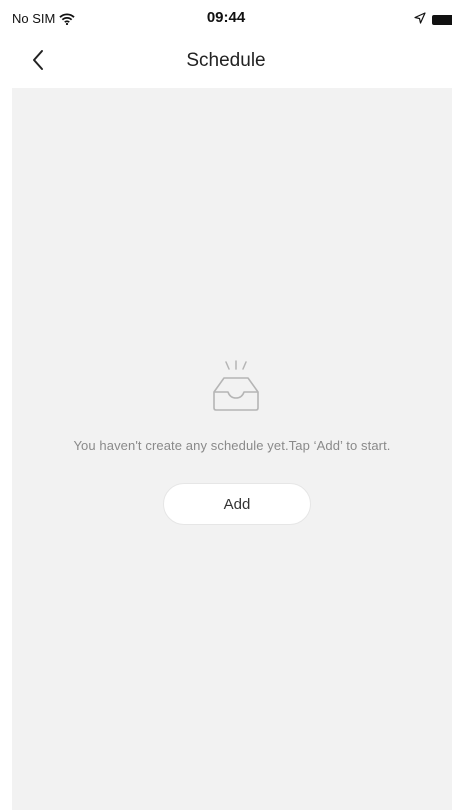 The height and width of the screenshot is (810, 452). What do you see at coordinates (237, 504) in the screenshot?
I see `add-button: Add` at bounding box center [237, 504].